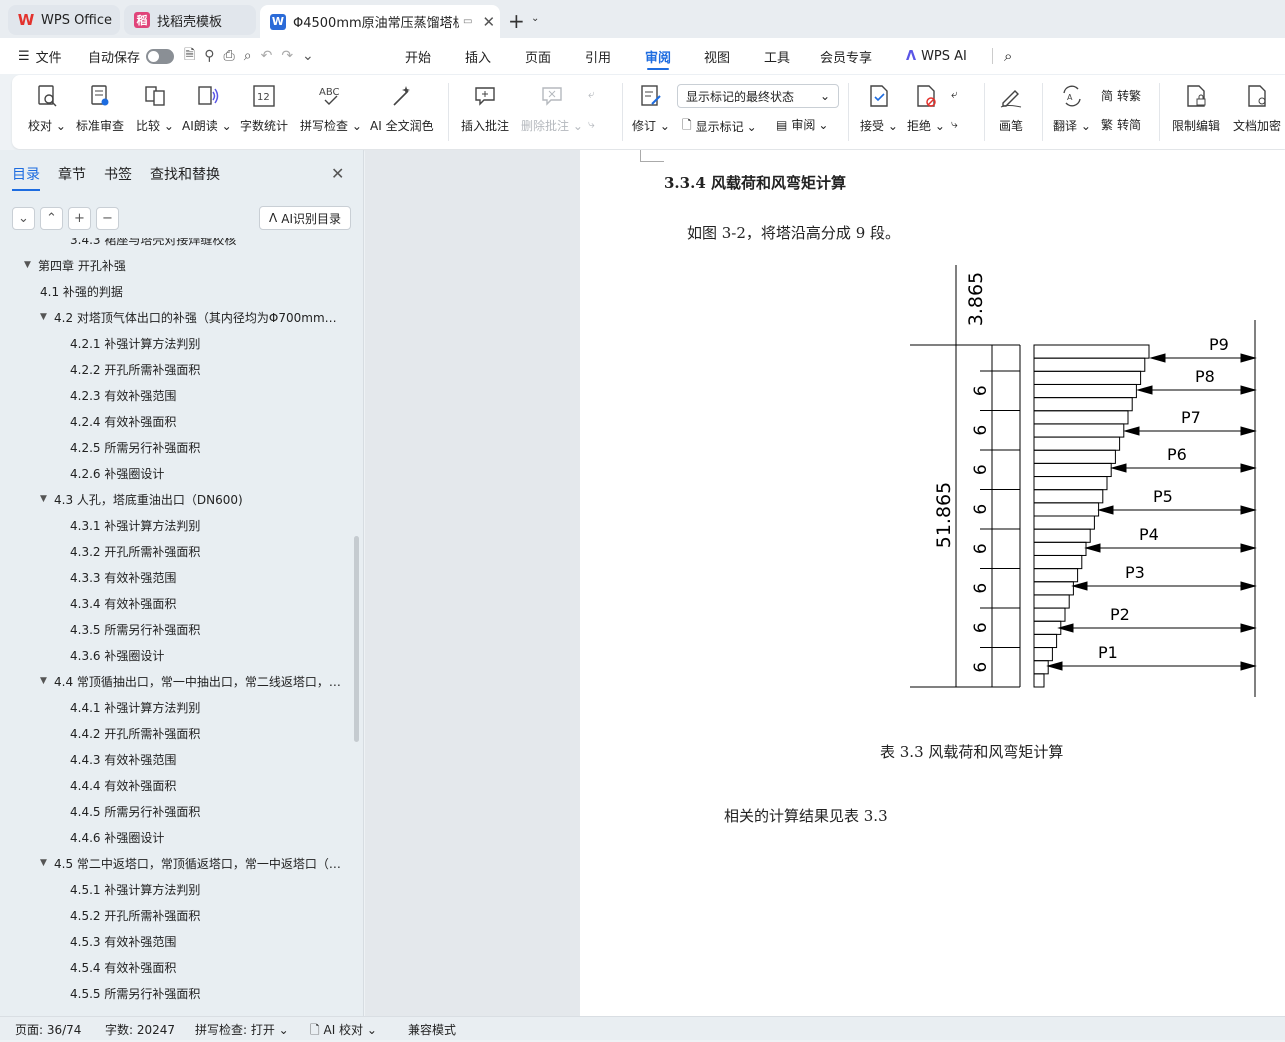  What do you see at coordinates (81, 291) in the screenshot?
I see `toc-item: 4.1 补强的判据` at bounding box center [81, 291].